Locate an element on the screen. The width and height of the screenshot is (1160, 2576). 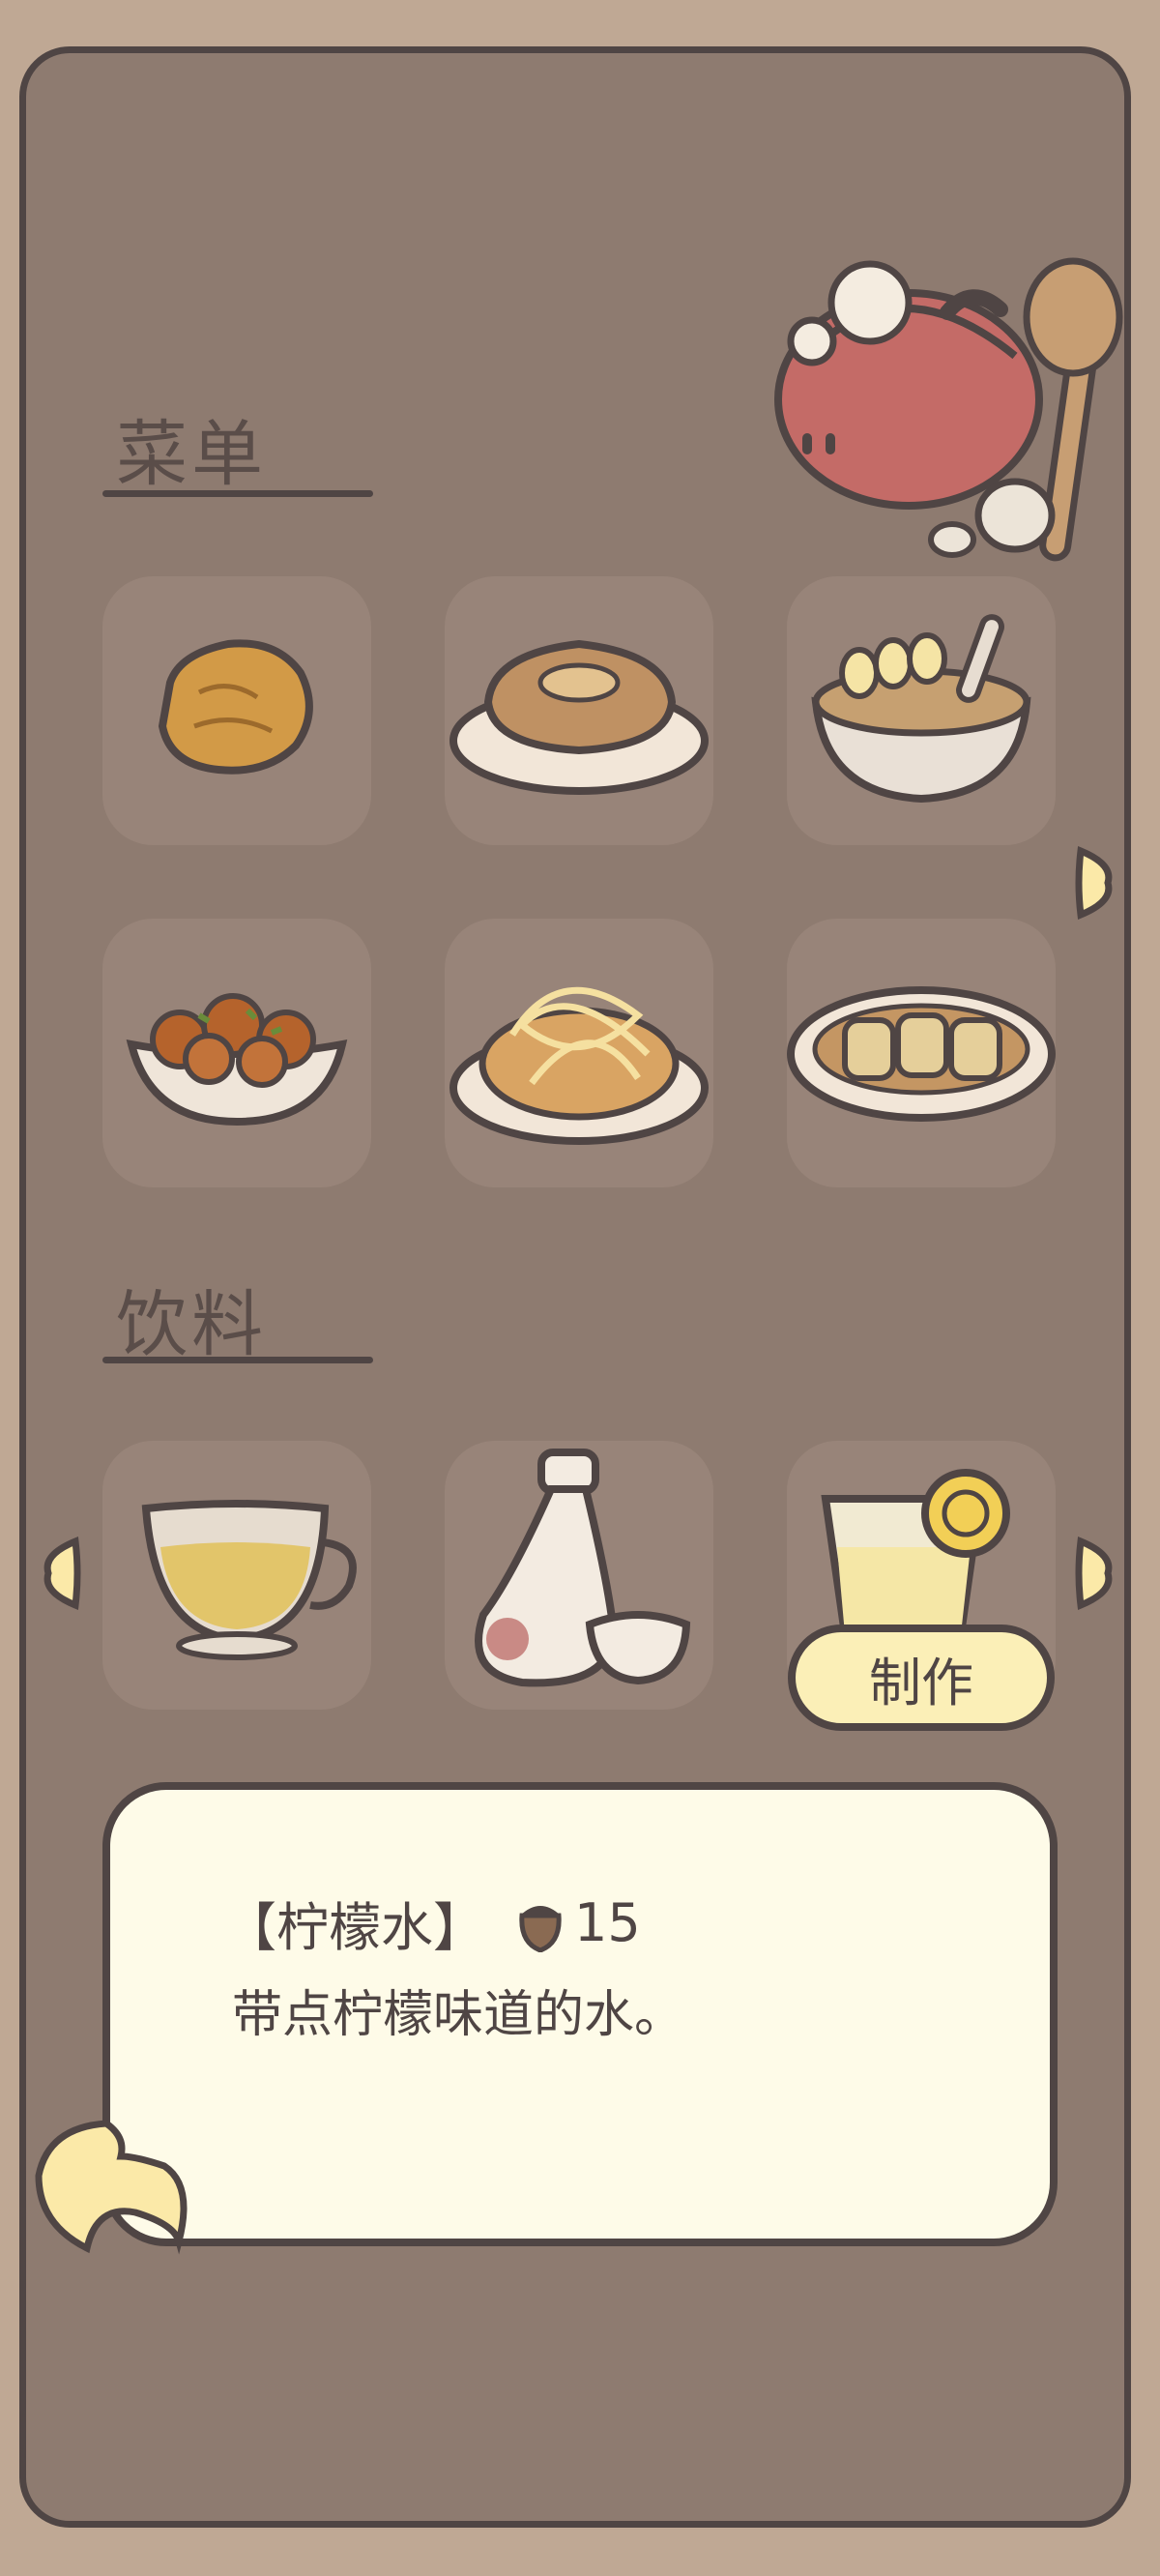
item-detail-card: 【柠檬水】 15 带点柠檬味道的水。 is located at coordinates (580, 2014).